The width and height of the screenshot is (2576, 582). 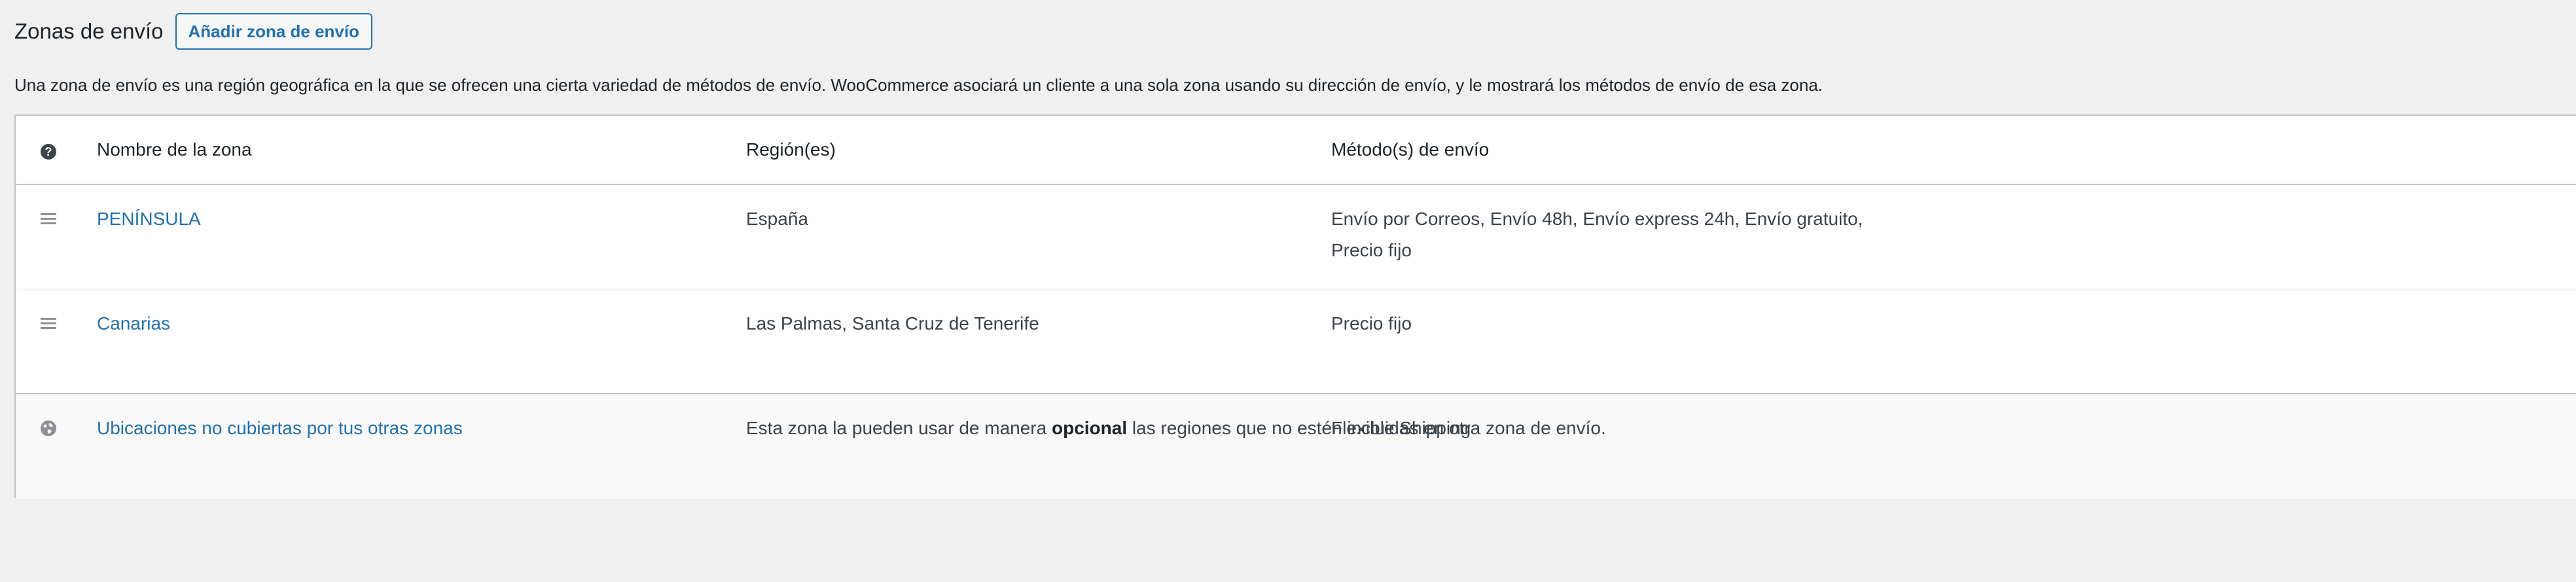 What do you see at coordinates (133, 323) in the screenshot?
I see `zone-name-link: Canarias` at bounding box center [133, 323].